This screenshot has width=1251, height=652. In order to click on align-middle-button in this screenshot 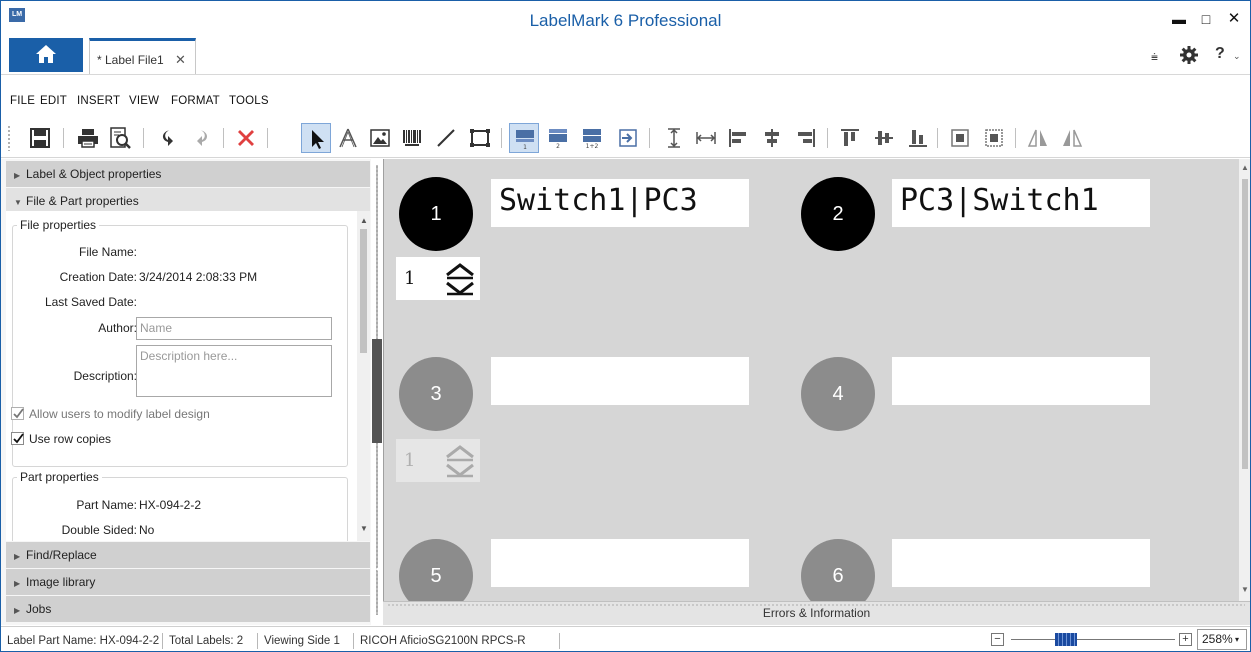, I will do `click(884, 138)`.